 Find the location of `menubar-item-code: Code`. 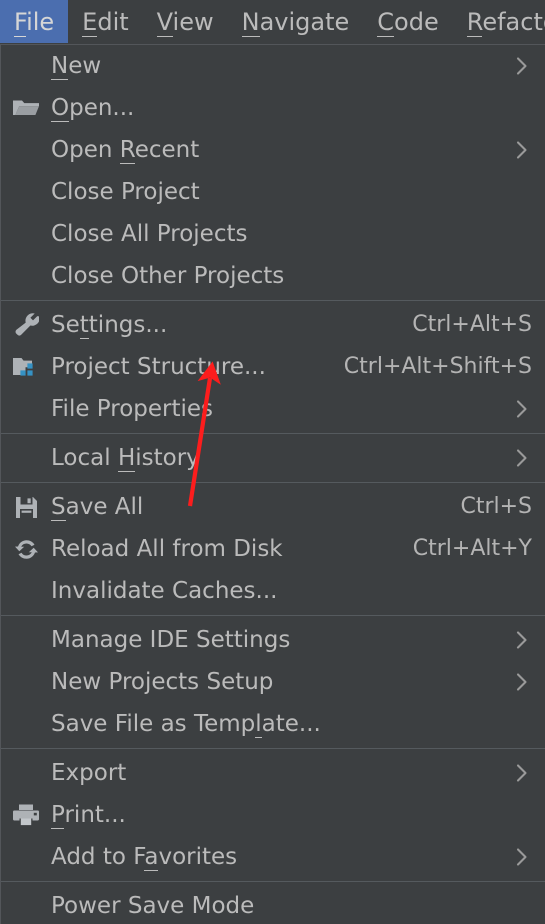

menubar-item-code: Code is located at coordinates (407, 21).